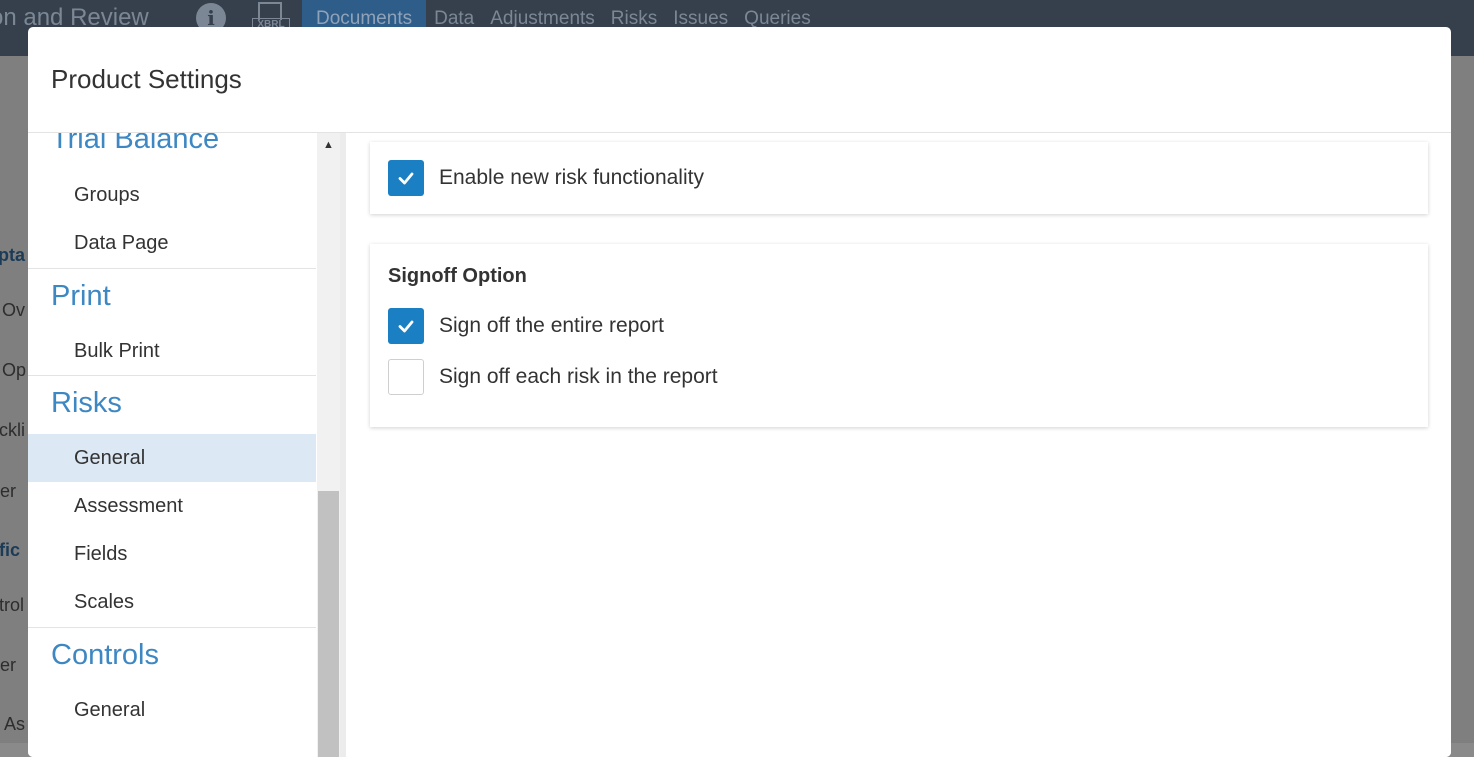 The image size is (1474, 757). Describe the element at coordinates (271, 17) in the screenshot. I see `xbrl-icon: XBRL` at that location.